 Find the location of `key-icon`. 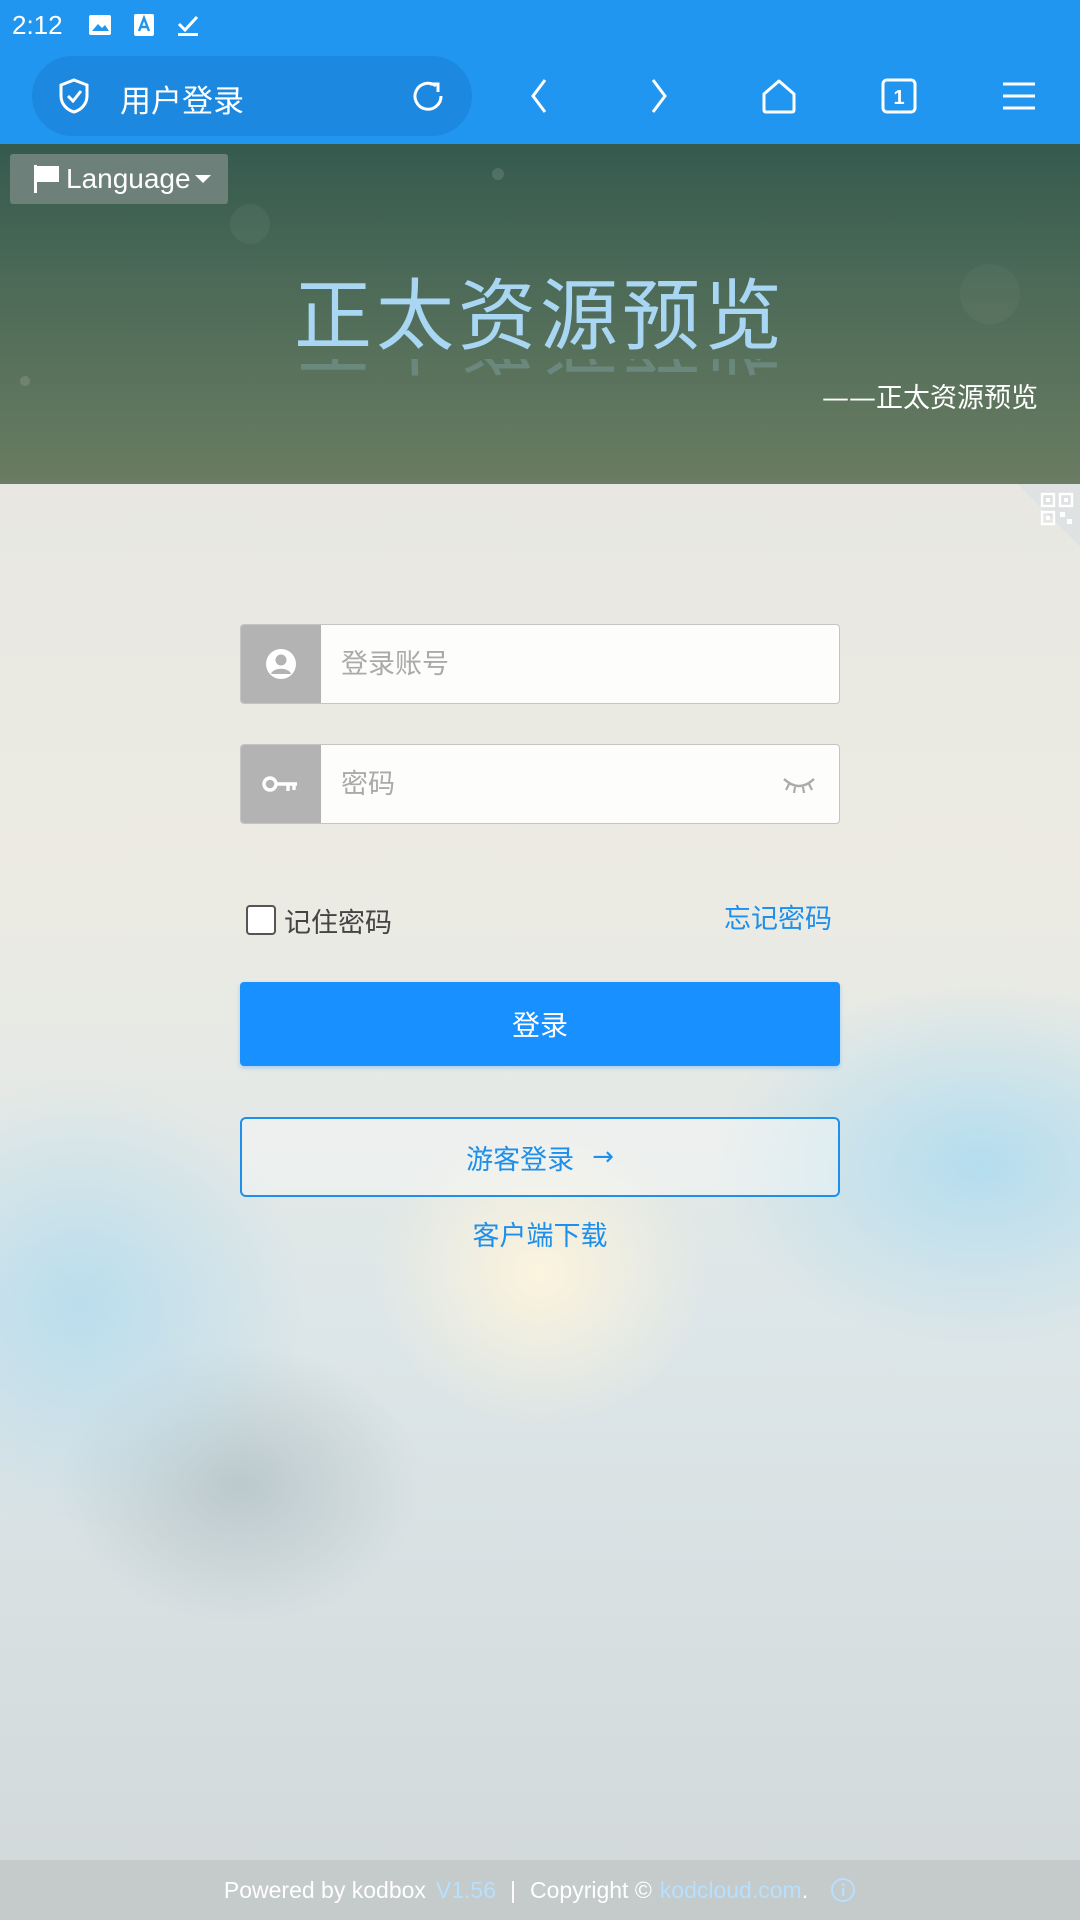

key-icon is located at coordinates (281, 784).